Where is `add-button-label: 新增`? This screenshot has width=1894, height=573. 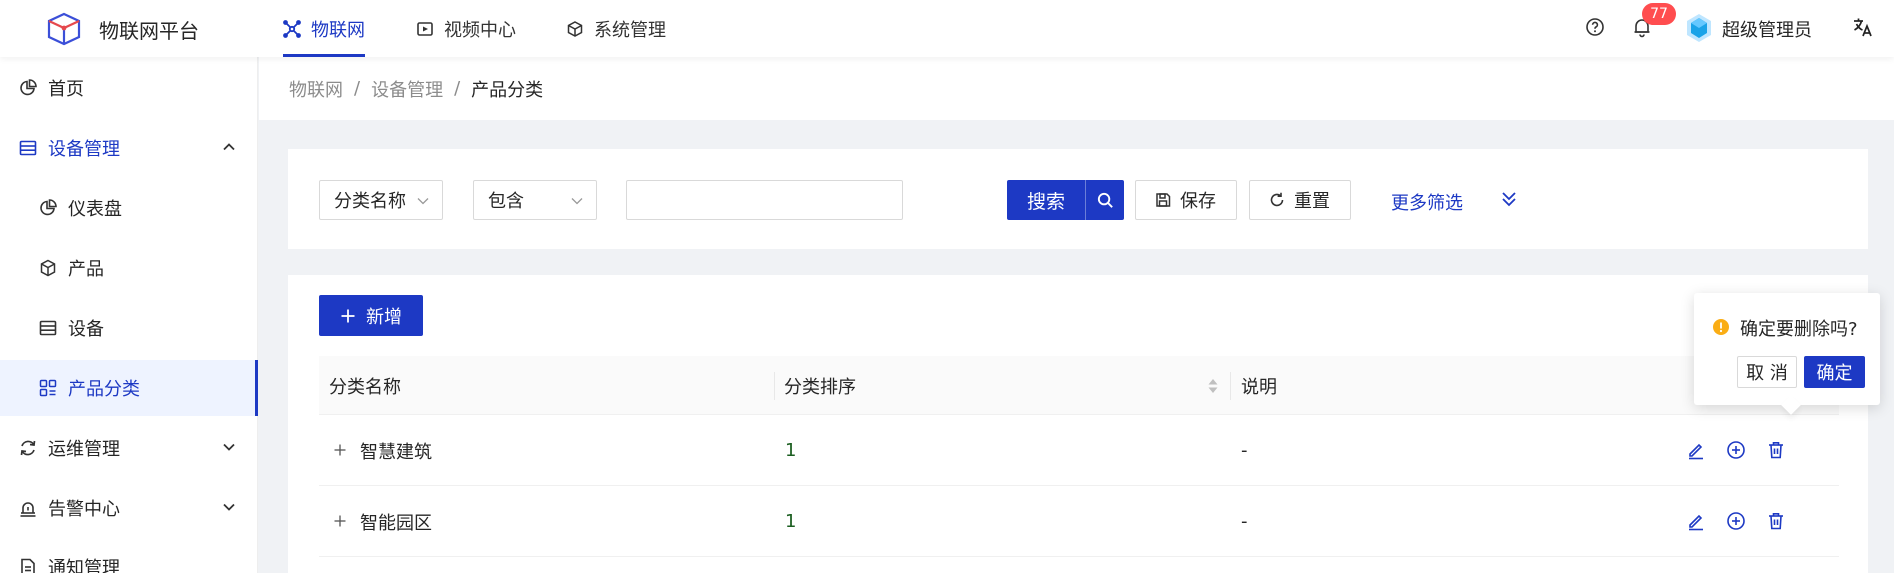
add-button-label: 新增 is located at coordinates (384, 317).